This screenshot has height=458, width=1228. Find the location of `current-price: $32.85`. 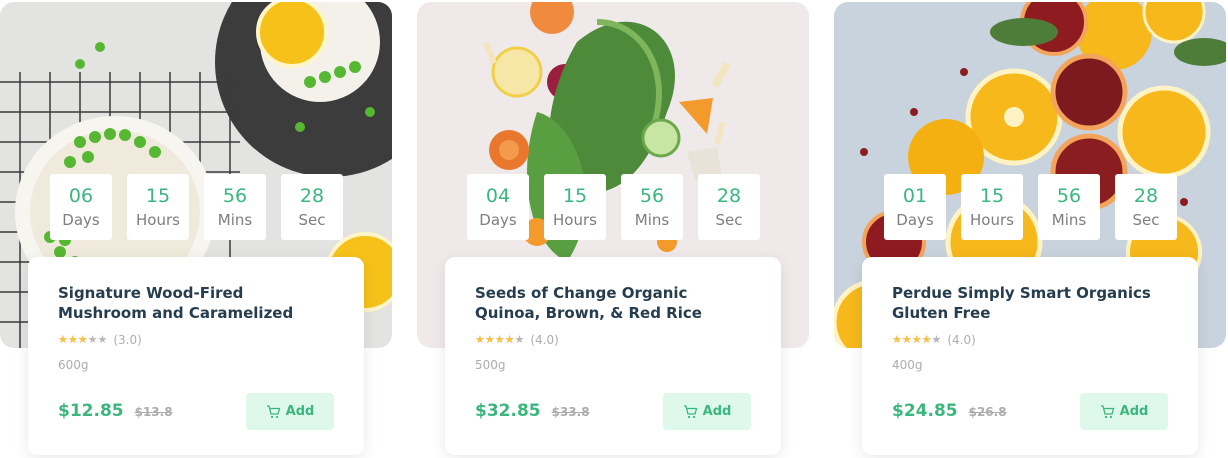

current-price: $32.85 is located at coordinates (508, 411).